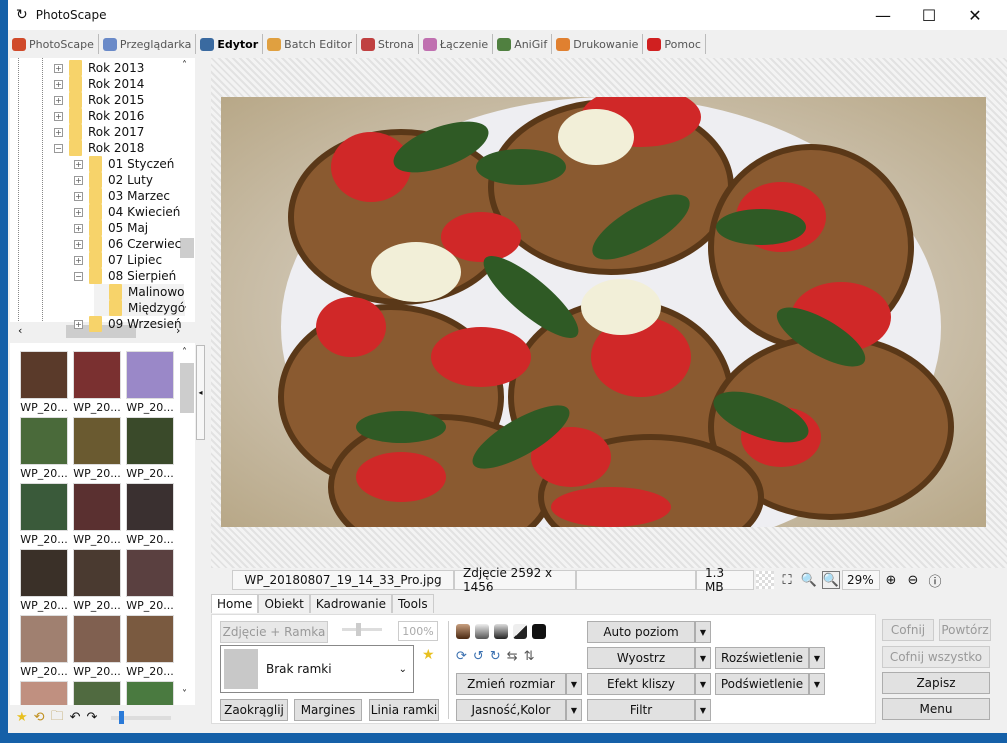 The image size is (1007, 743). Describe the element at coordinates (935, 580) in the screenshot. I see `info-icon: ⓘ` at that location.